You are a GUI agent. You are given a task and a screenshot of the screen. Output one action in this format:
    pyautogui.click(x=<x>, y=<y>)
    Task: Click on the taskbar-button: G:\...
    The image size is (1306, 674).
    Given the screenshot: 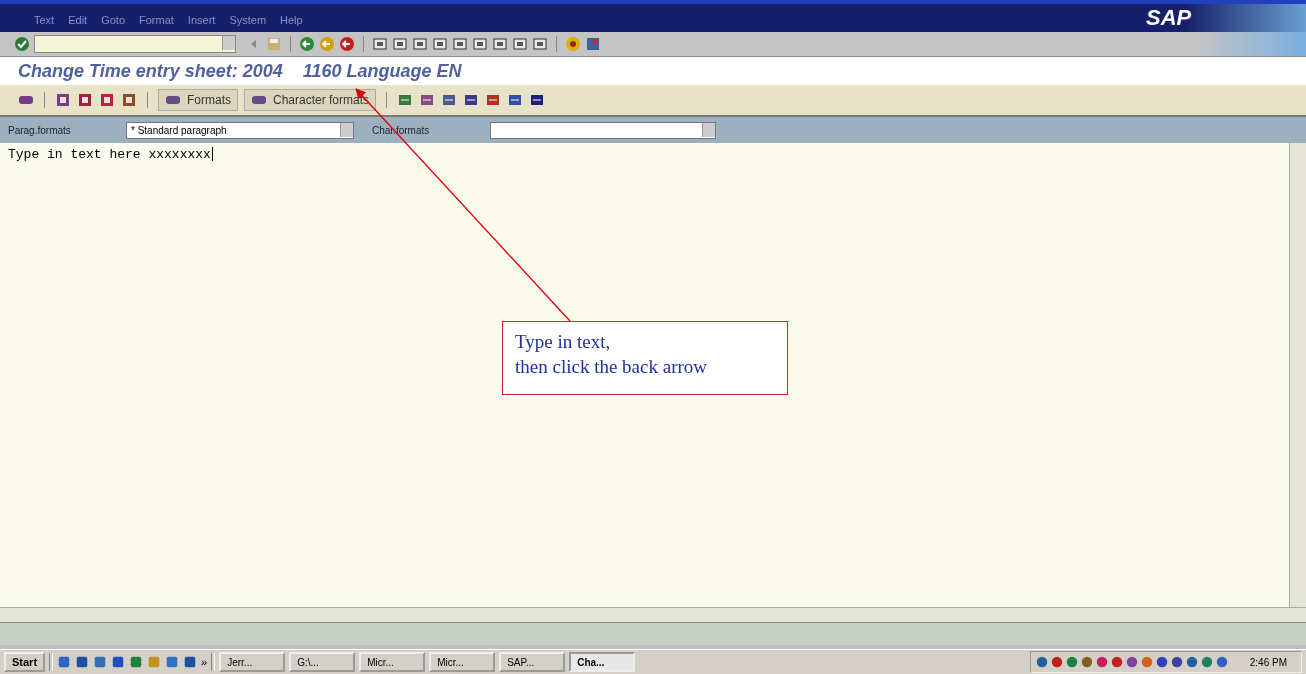 What is the action you would take?
    pyautogui.click(x=322, y=662)
    